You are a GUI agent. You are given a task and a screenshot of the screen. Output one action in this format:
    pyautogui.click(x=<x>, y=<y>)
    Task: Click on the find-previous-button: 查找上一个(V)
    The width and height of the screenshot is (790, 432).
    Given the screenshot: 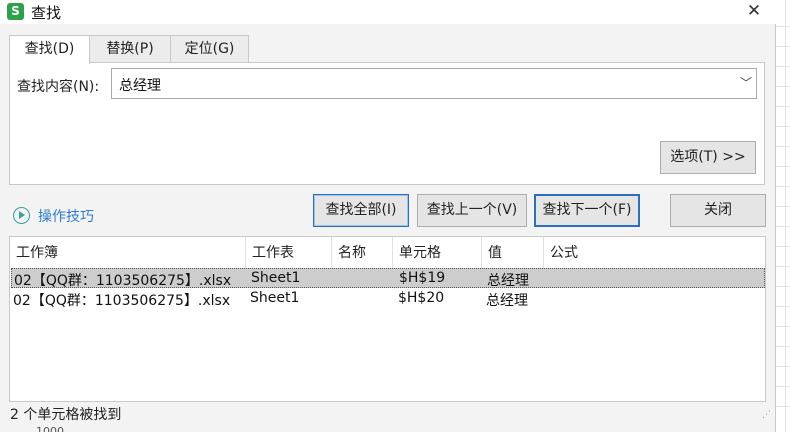 What is the action you would take?
    pyautogui.click(x=472, y=210)
    